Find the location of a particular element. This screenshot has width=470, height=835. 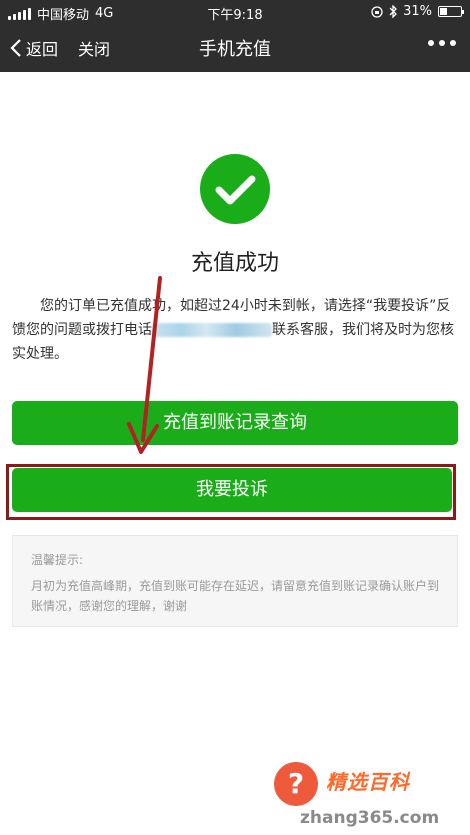

blurred-phone-number is located at coordinates (212, 330).